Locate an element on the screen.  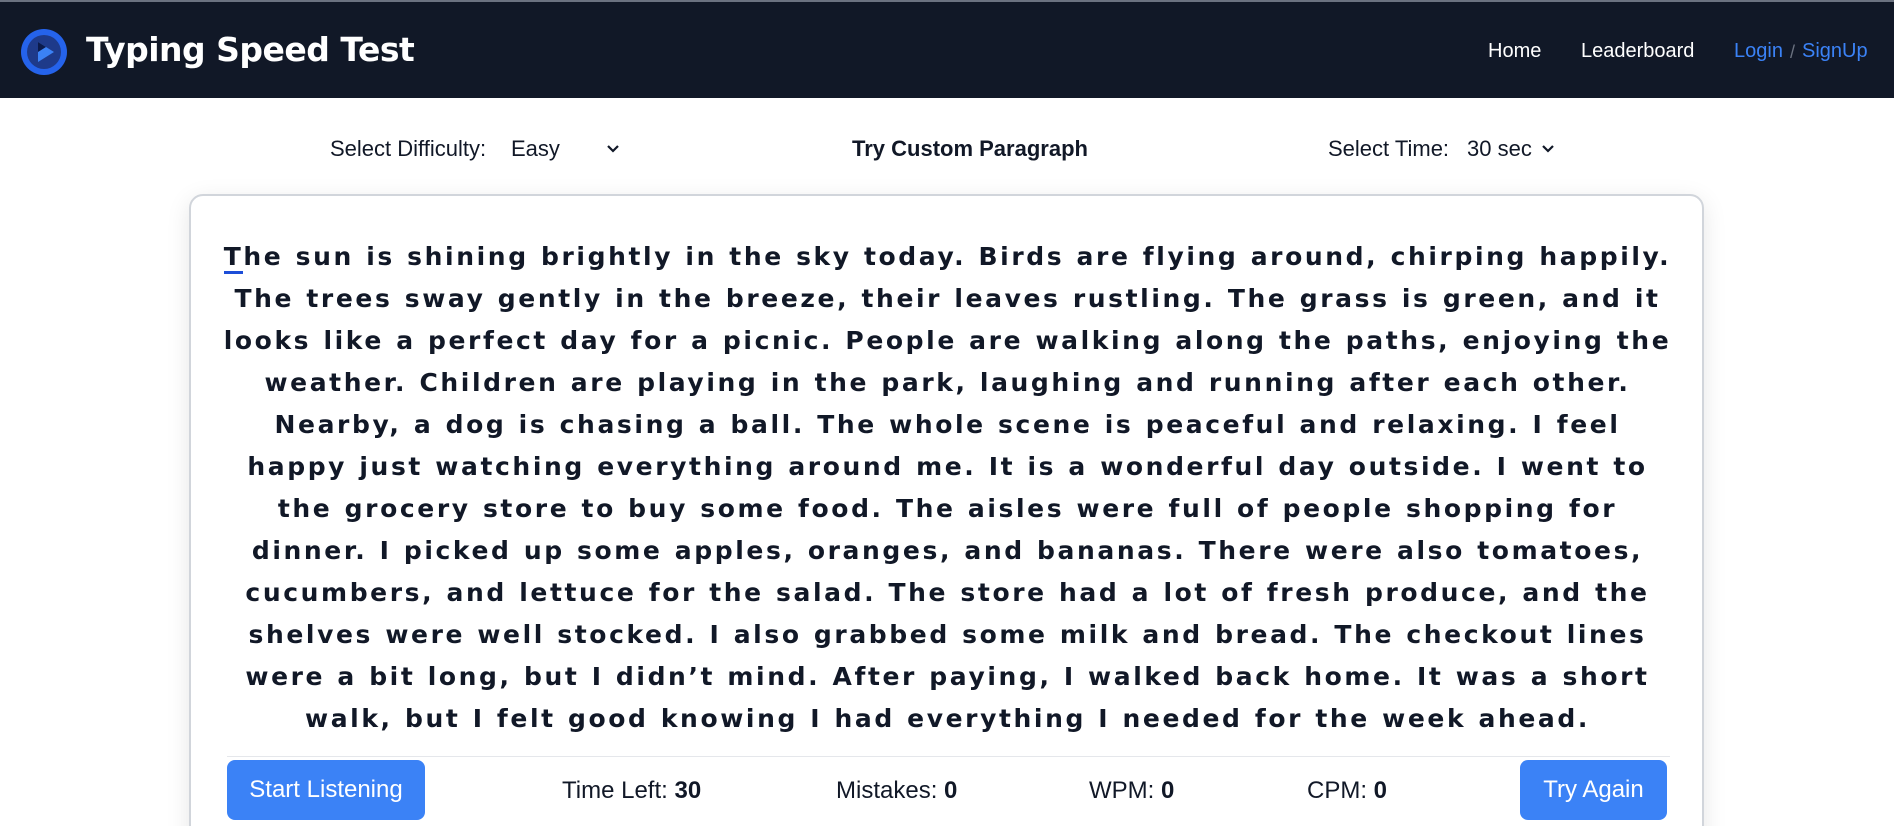
mistakes-value: 0 is located at coordinates (951, 790).